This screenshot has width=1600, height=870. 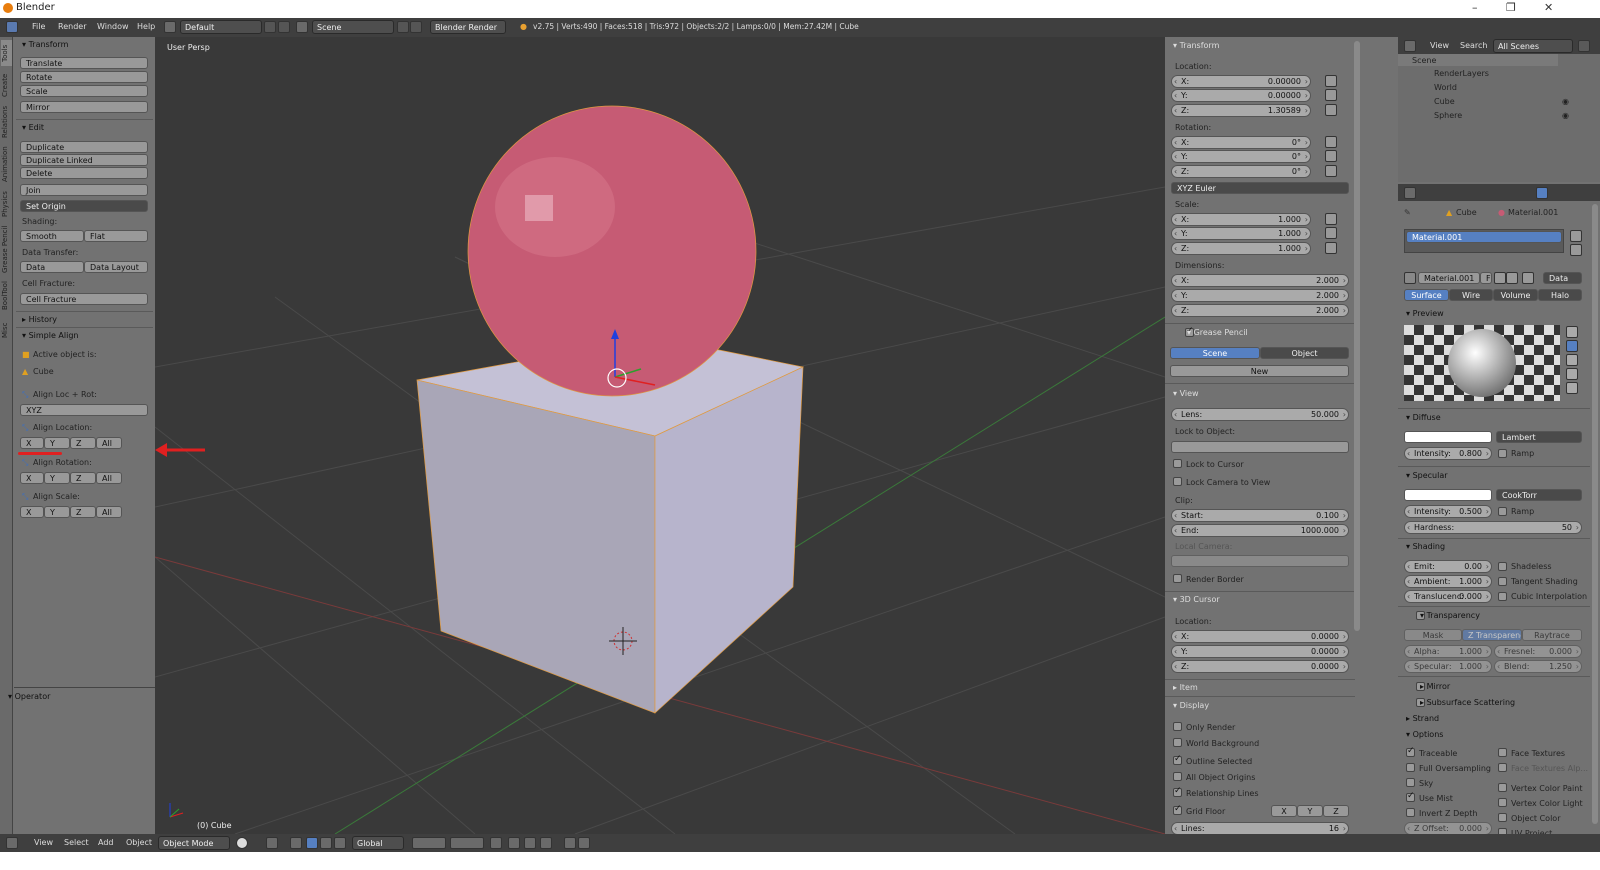 I want to click on render-engine-dropdown: Blender Render, so click(x=468, y=27).